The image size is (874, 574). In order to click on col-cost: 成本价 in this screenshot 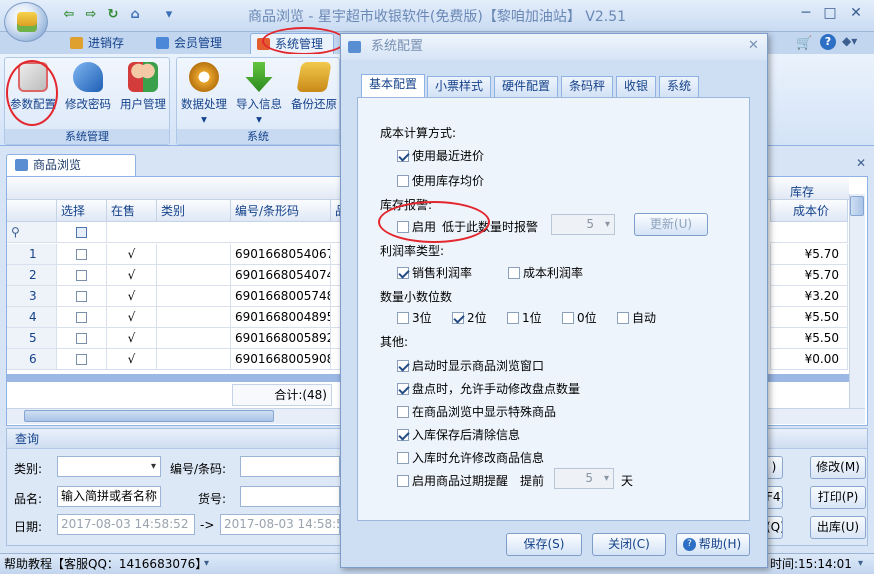, I will do `click(809, 211)`.